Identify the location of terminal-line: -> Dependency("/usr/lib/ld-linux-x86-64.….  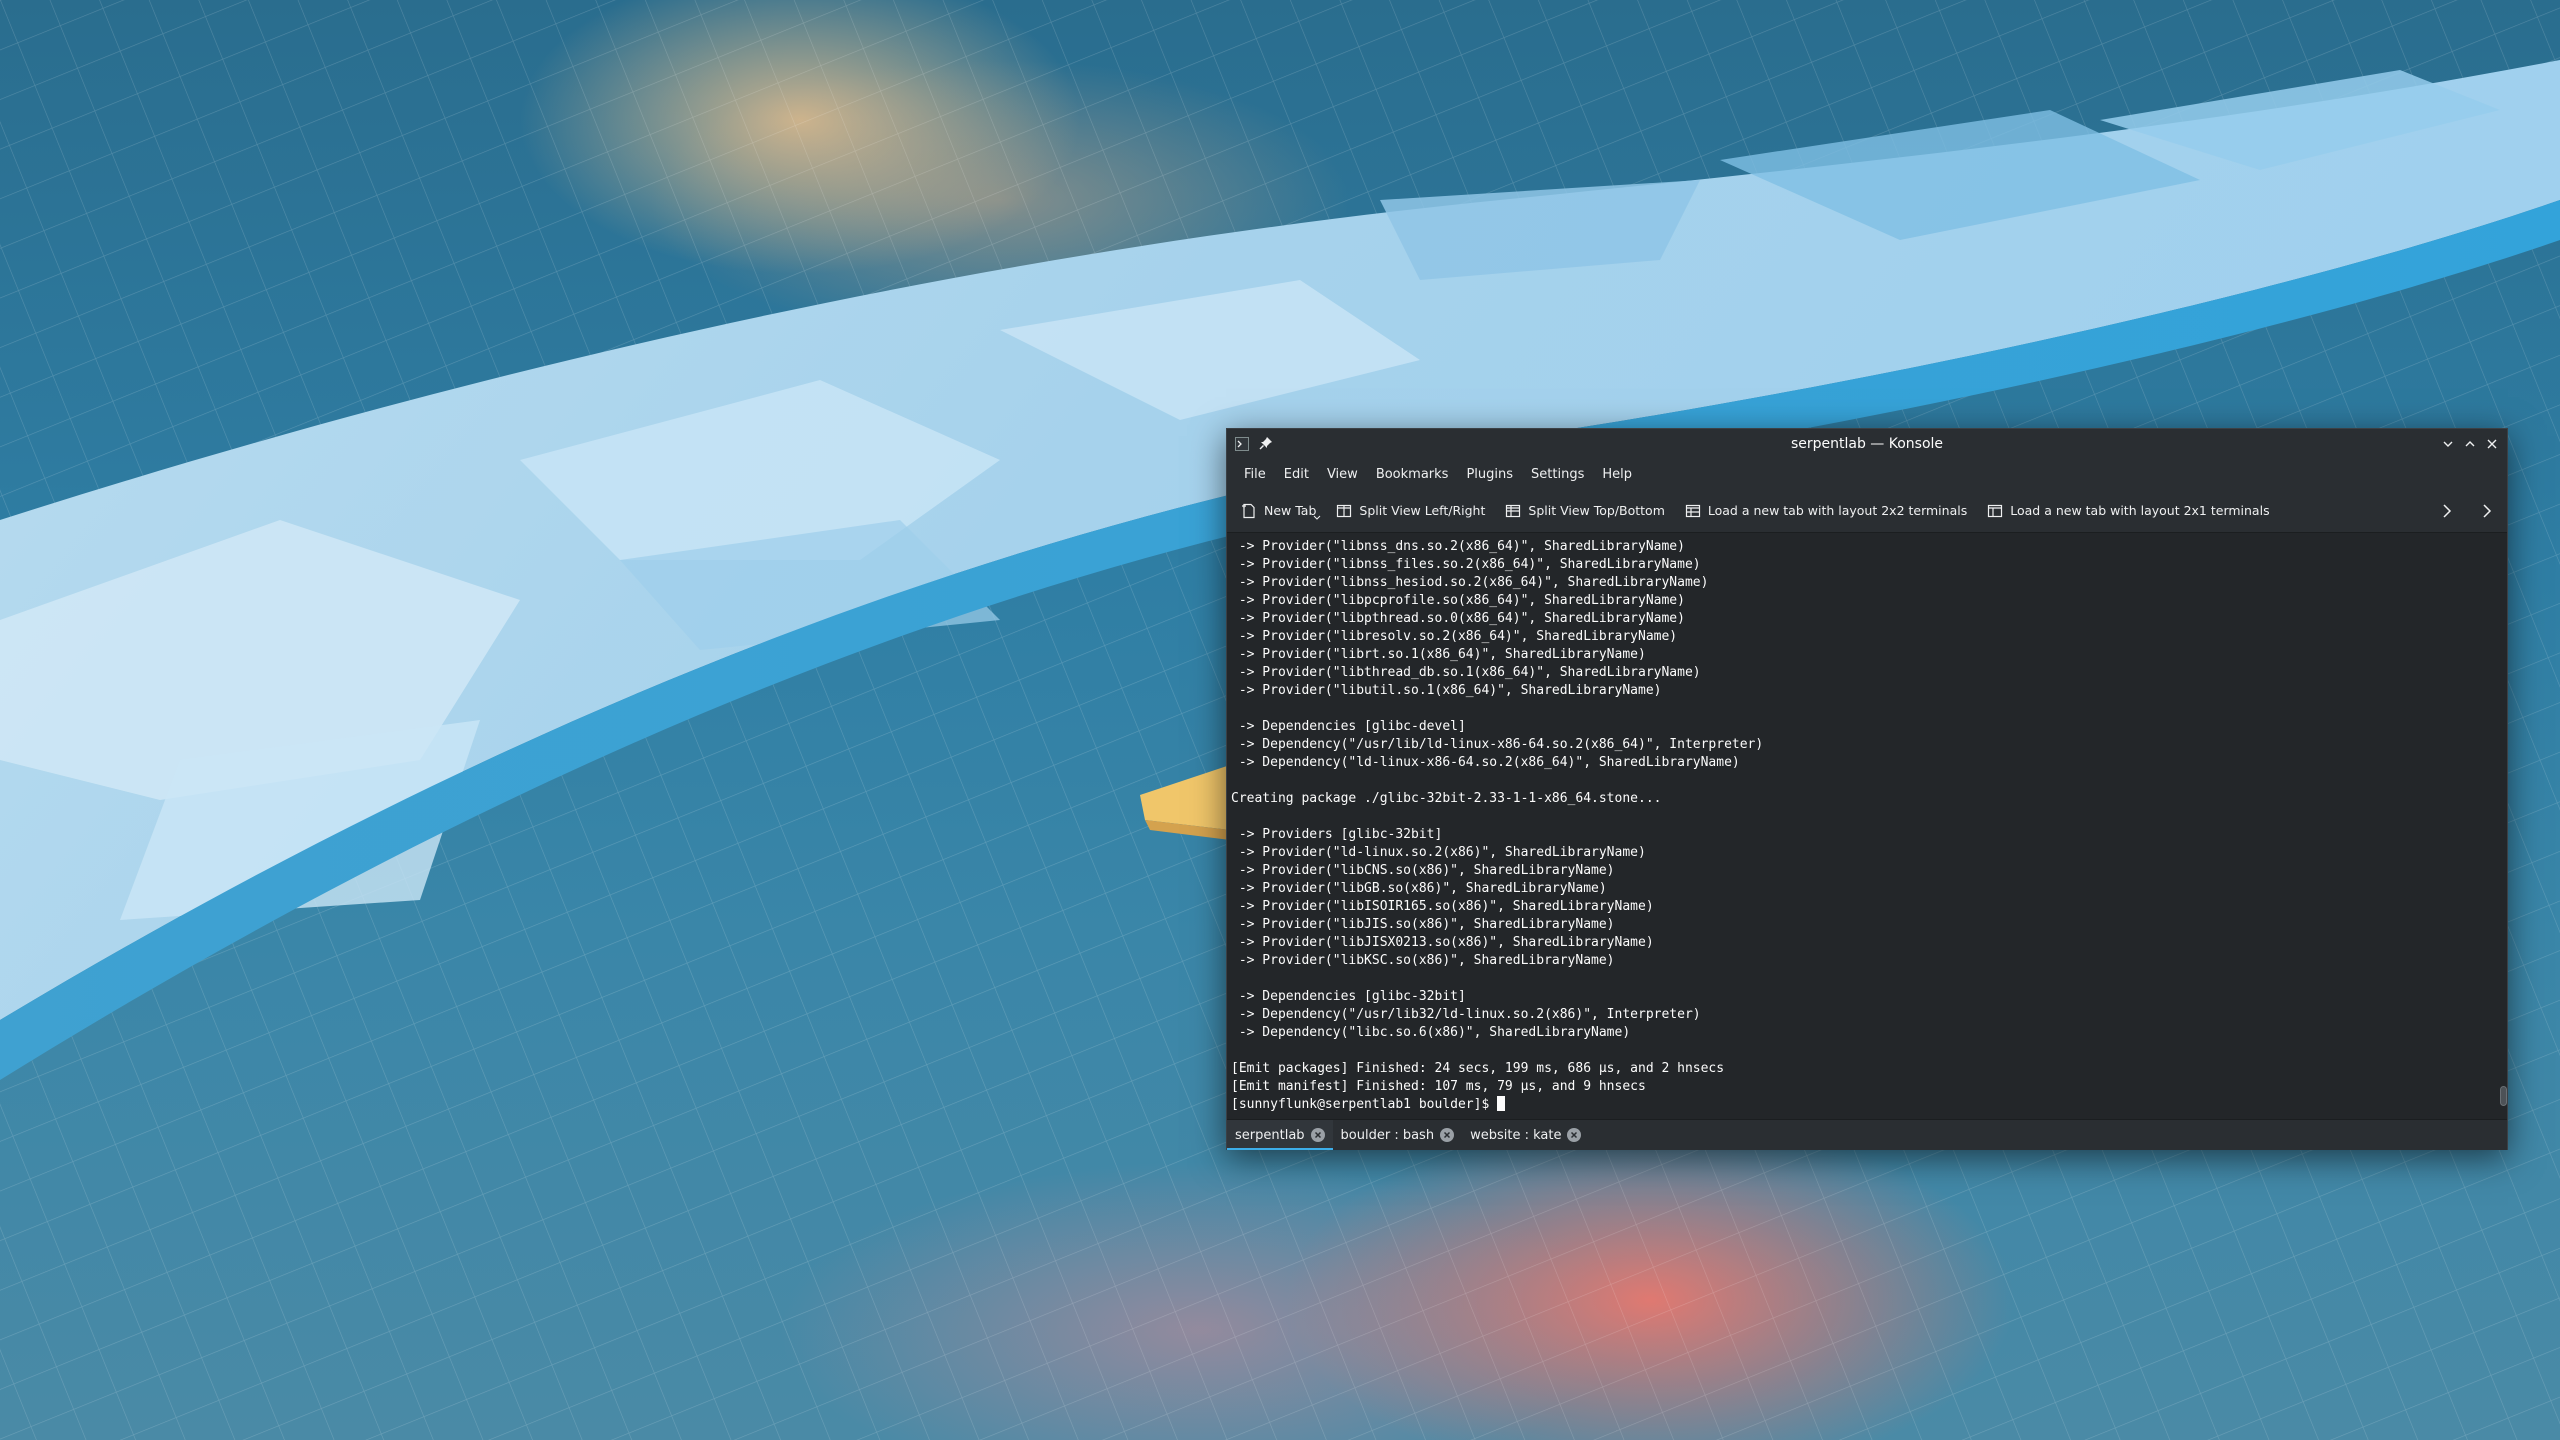
(1497, 744).